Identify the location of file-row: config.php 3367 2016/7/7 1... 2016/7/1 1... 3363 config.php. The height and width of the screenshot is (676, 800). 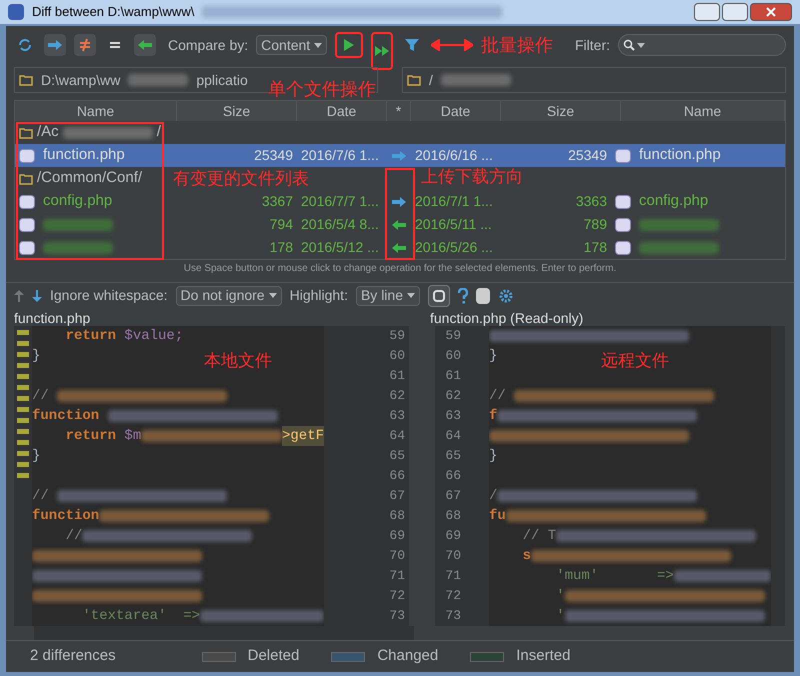
(400, 201).